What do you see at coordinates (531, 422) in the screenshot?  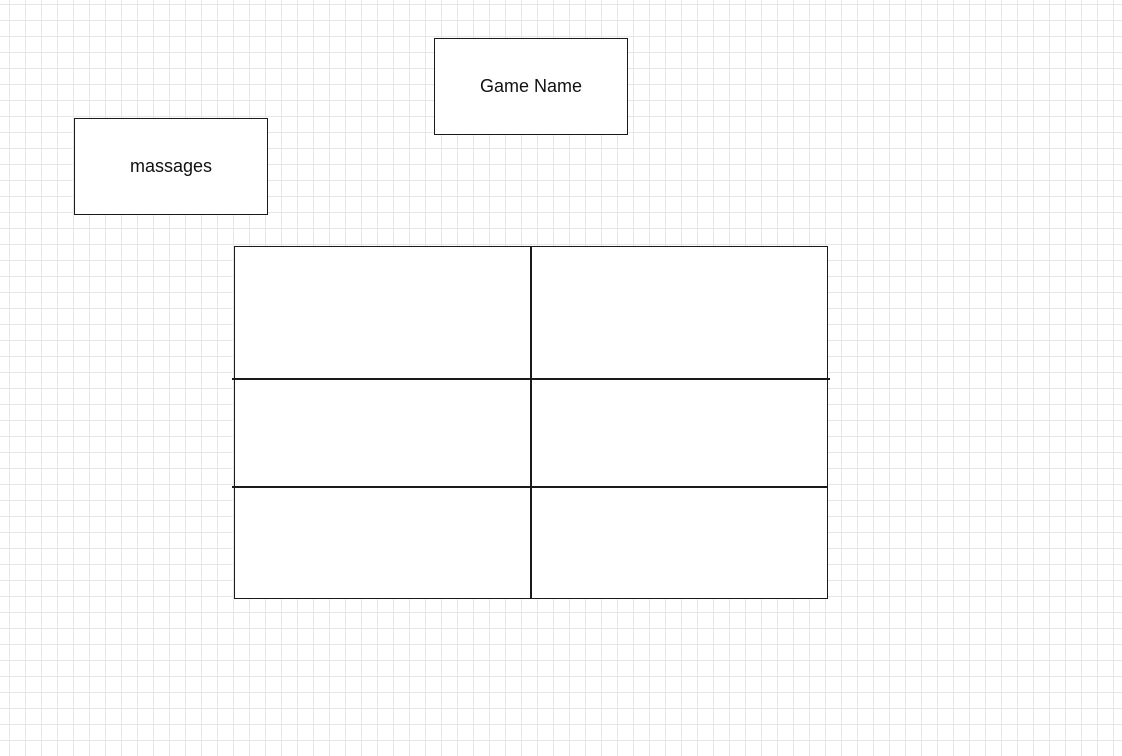 I see `board-column-divider` at bounding box center [531, 422].